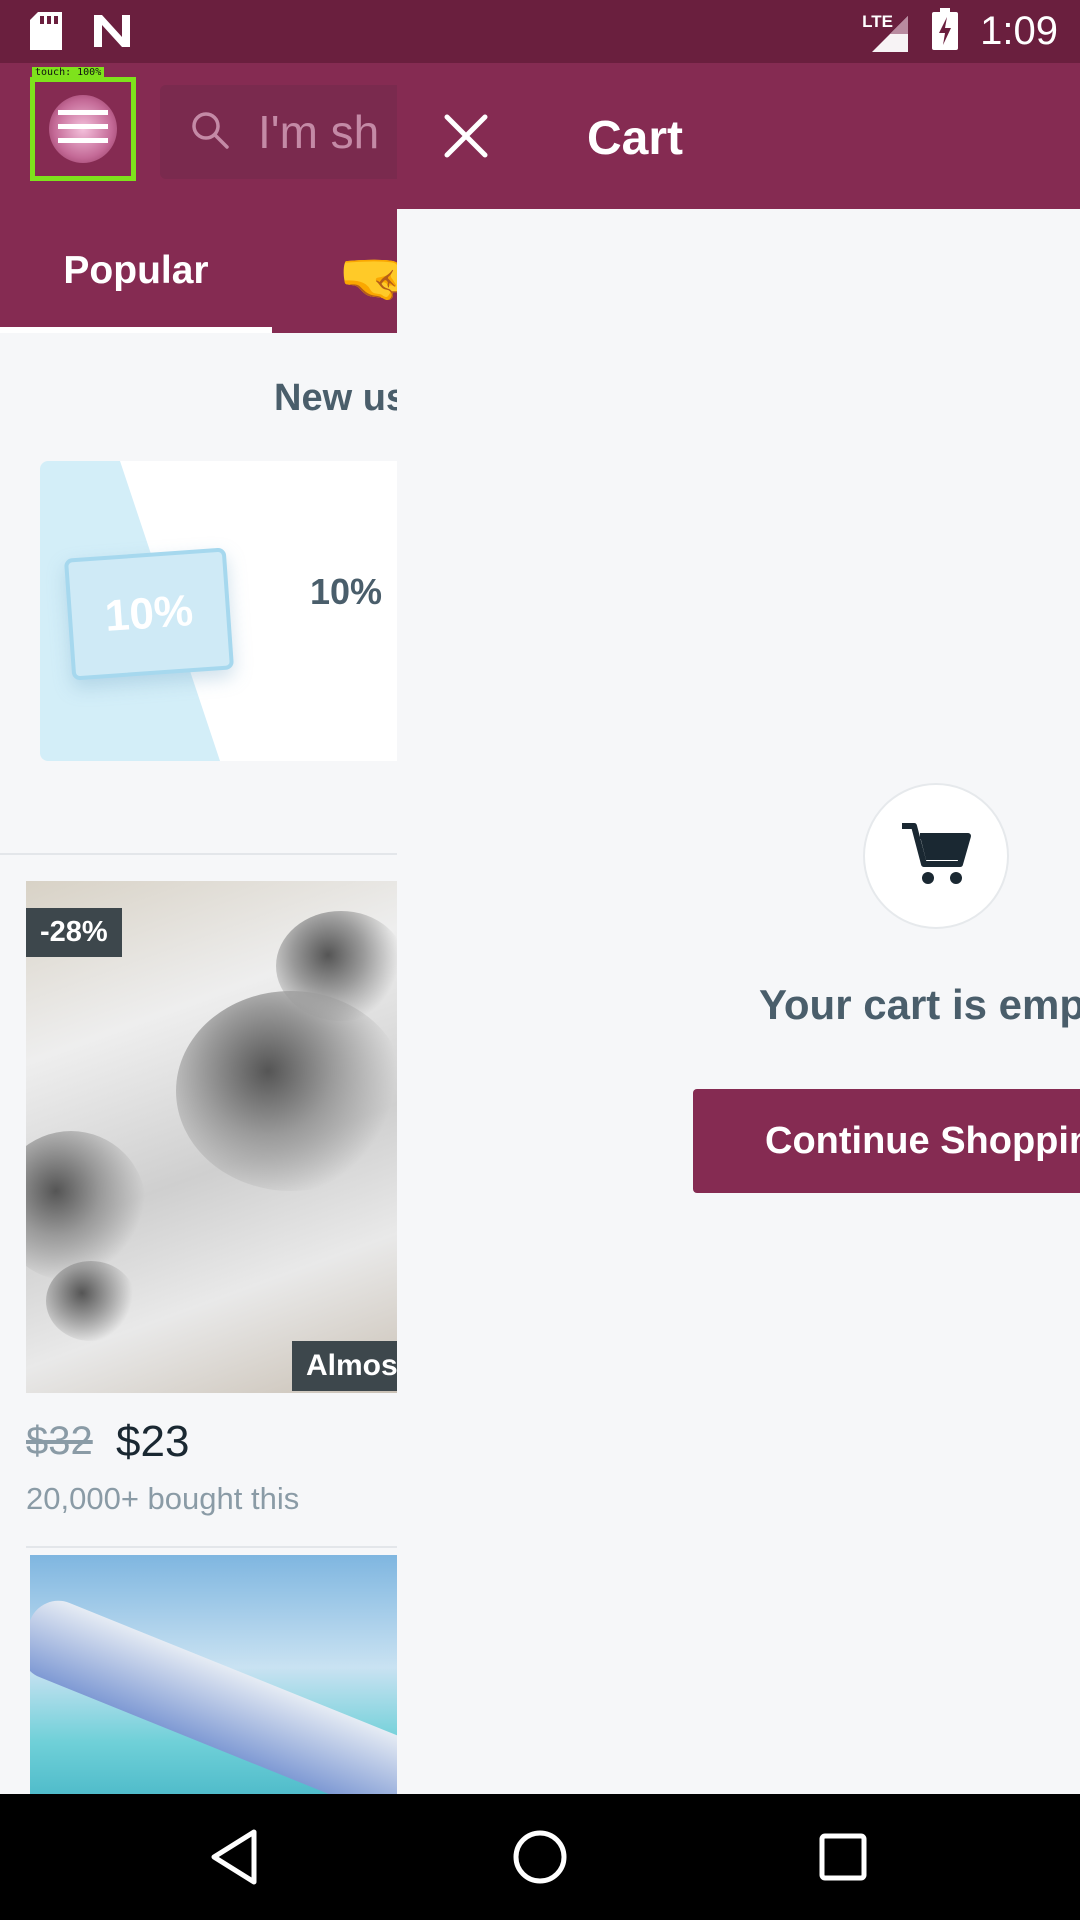 This screenshot has width=1080, height=1920. Describe the element at coordinates (341, 398) in the screenshot. I see `promo-title: New us` at that location.